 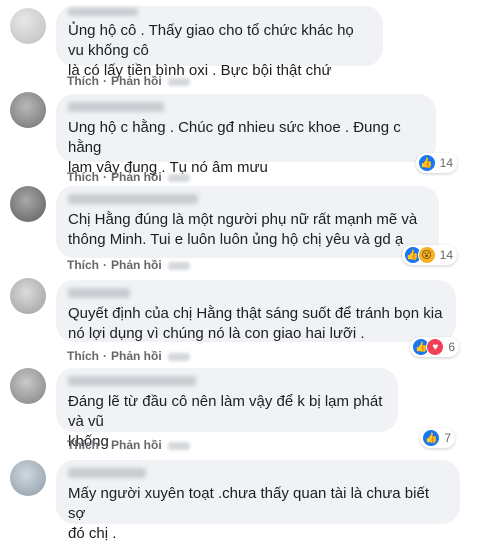 What do you see at coordinates (451, 347) in the screenshot?
I see `reaction-count: 6` at bounding box center [451, 347].